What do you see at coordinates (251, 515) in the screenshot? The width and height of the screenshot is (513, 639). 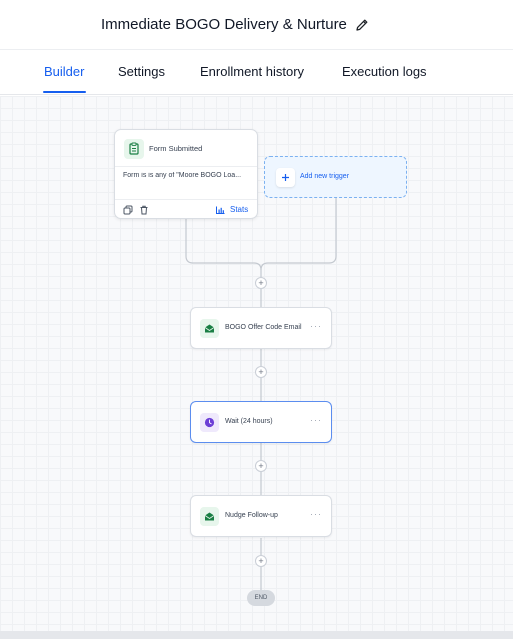 I see `step-label: Nudge Follow-up` at bounding box center [251, 515].